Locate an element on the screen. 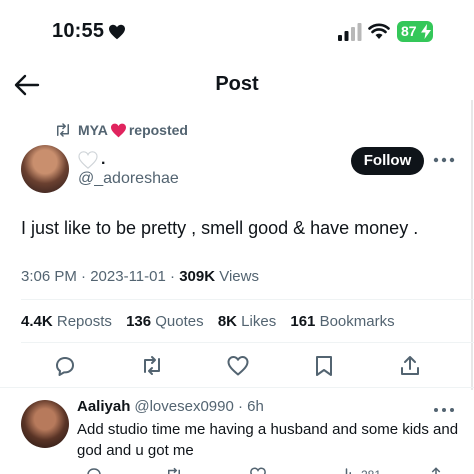 This screenshot has width=474, height=474. heart-emoji-icon is located at coordinates (118, 130).